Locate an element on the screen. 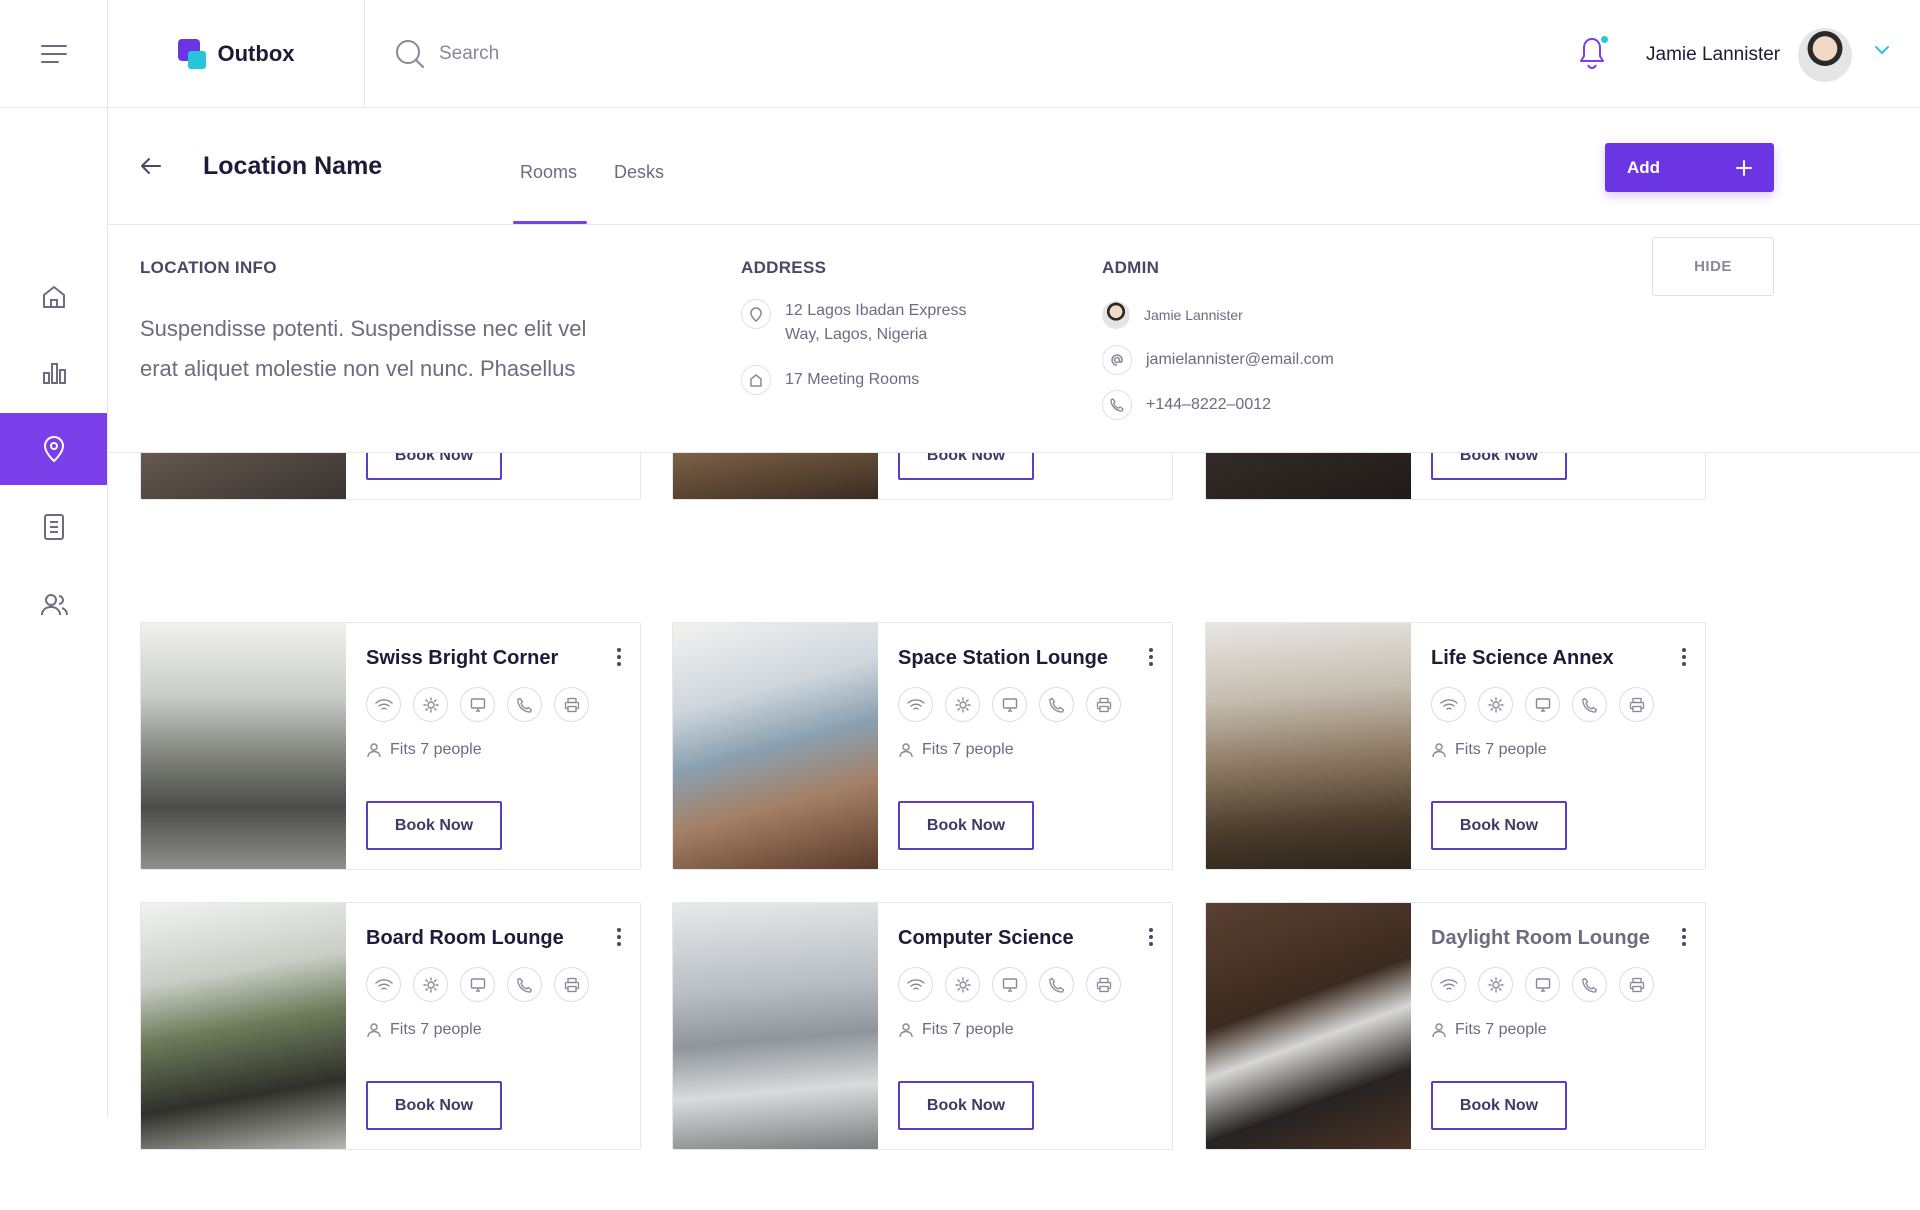 This screenshot has width=1920, height=1210. admin-email: jamielannister@email.com is located at coordinates (1240, 360).